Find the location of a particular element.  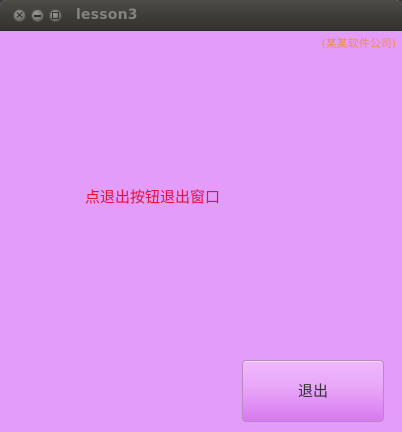

quit-button: 退出 is located at coordinates (313, 391).